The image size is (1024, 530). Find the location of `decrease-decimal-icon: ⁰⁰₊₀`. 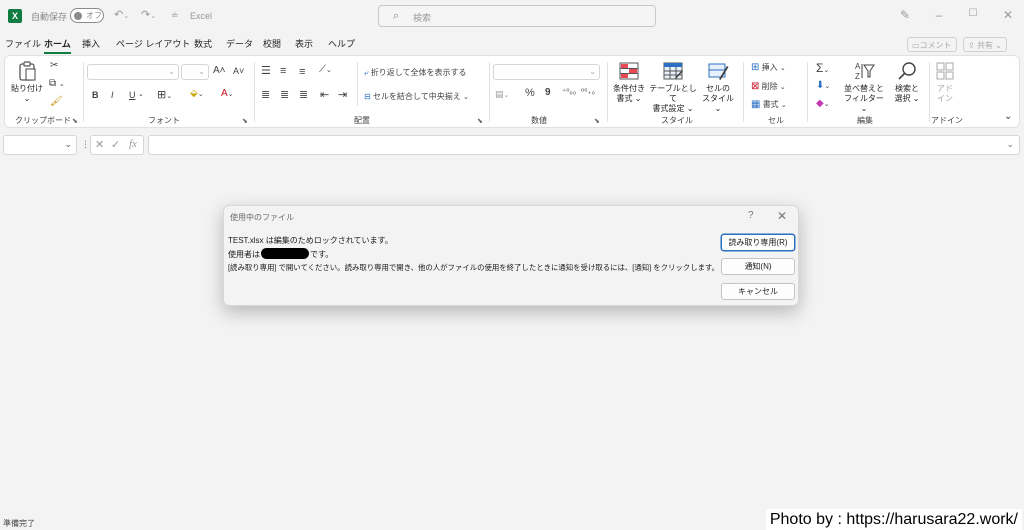

decrease-decimal-icon: ⁰⁰₊₀ is located at coordinates (588, 91).